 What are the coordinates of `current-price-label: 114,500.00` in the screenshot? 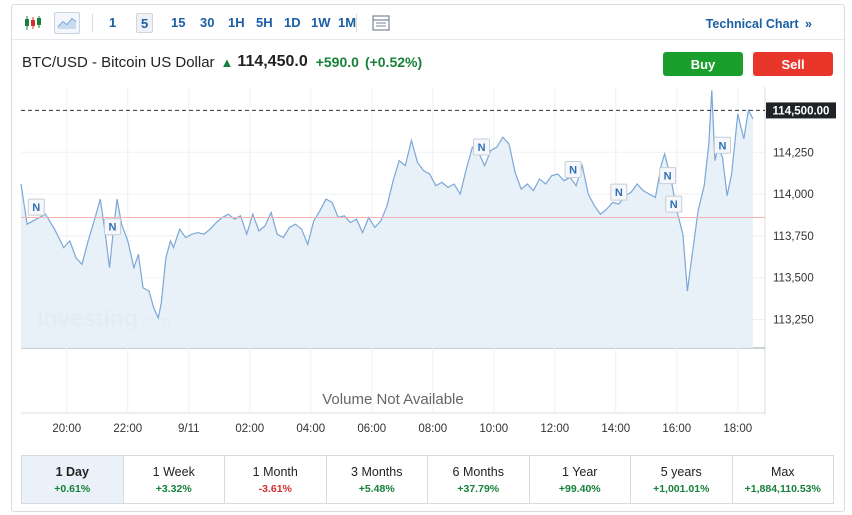 It's located at (801, 111).